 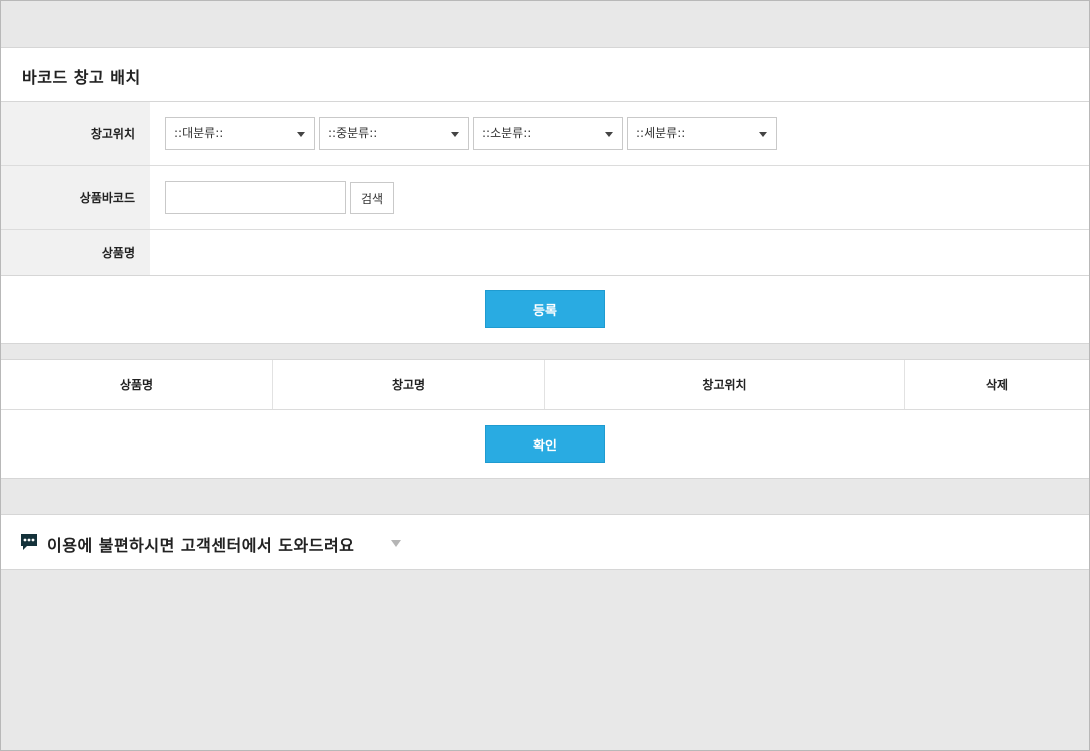 What do you see at coordinates (255, 197) in the screenshot?
I see `barcode-input` at bounding box center [255, 197].